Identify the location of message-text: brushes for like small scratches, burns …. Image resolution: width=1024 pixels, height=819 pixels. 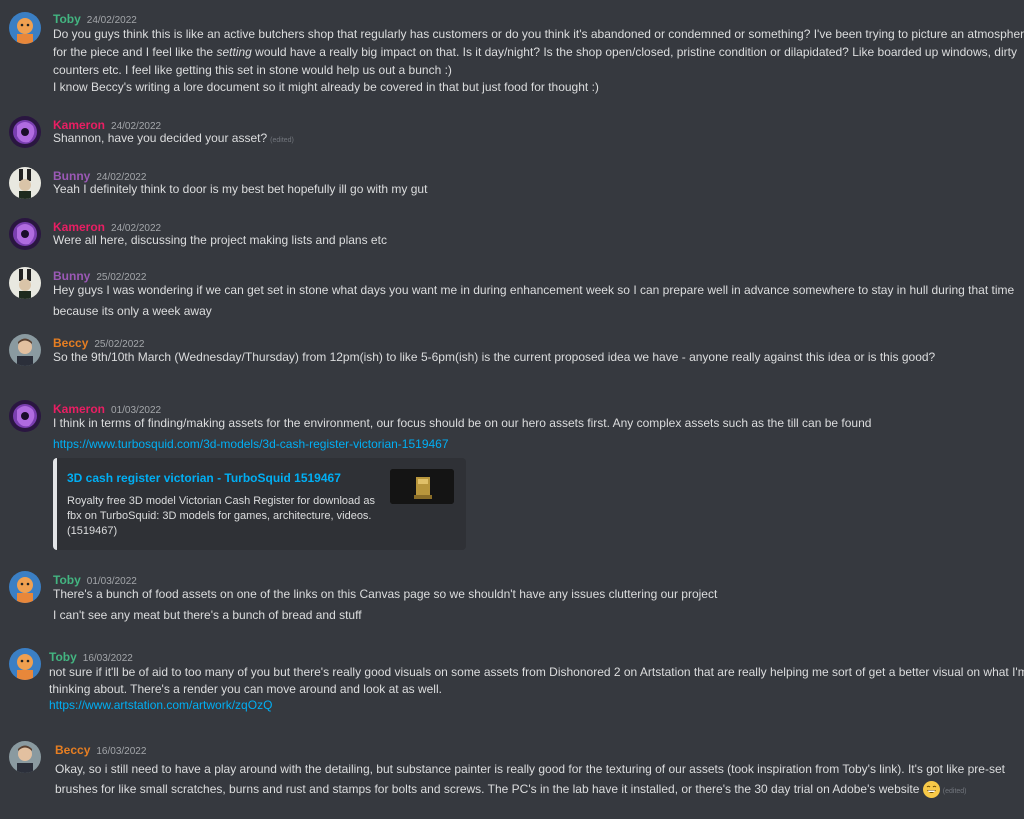
(511, 790).